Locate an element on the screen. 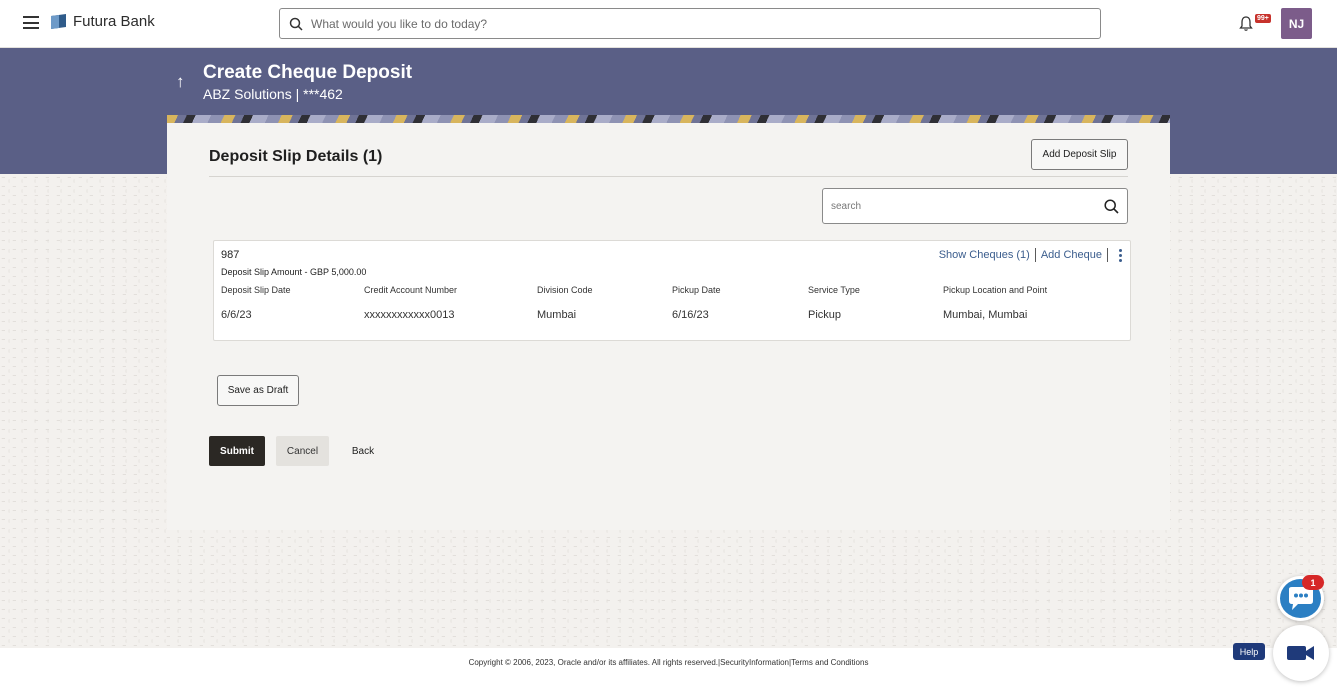  notification-badge: 99+ is located at coordinates (1263, 18).